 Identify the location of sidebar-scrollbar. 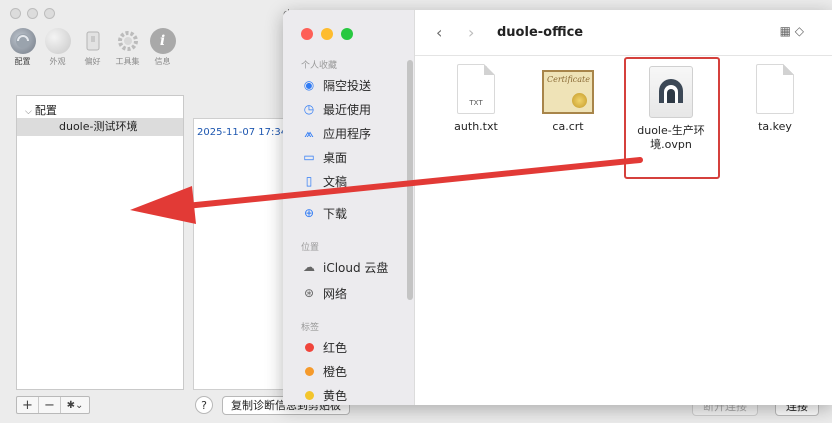
(410, 180).